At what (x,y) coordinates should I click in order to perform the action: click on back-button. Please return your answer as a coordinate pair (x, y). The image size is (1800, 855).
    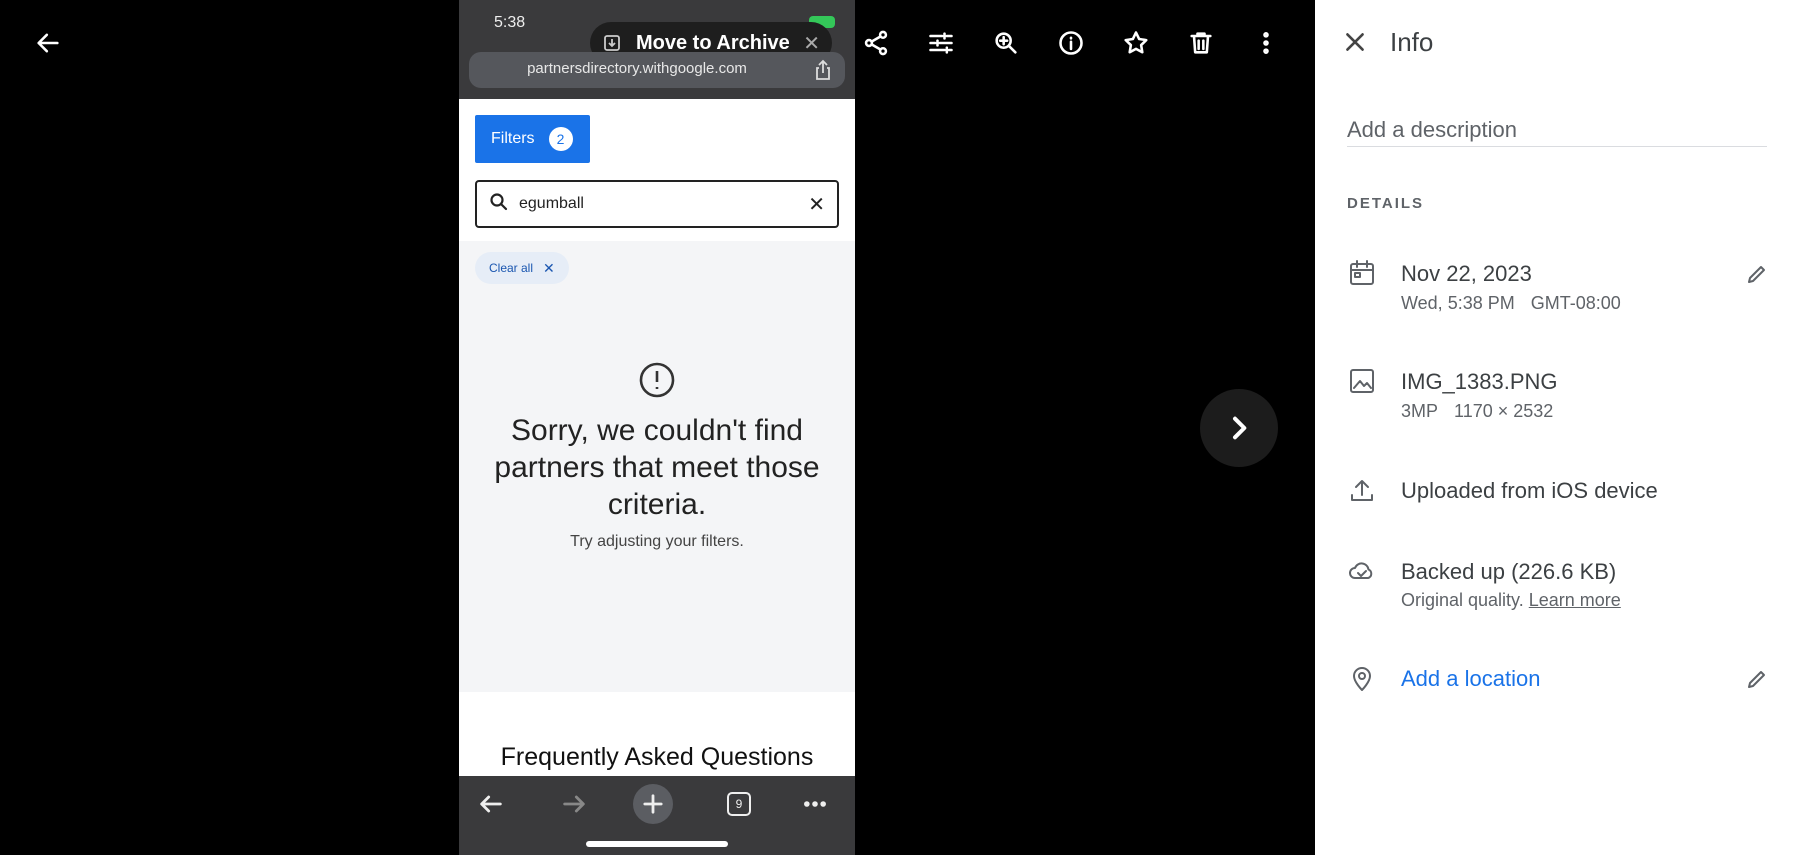
    Looking at the image, I should click on (48, 43).